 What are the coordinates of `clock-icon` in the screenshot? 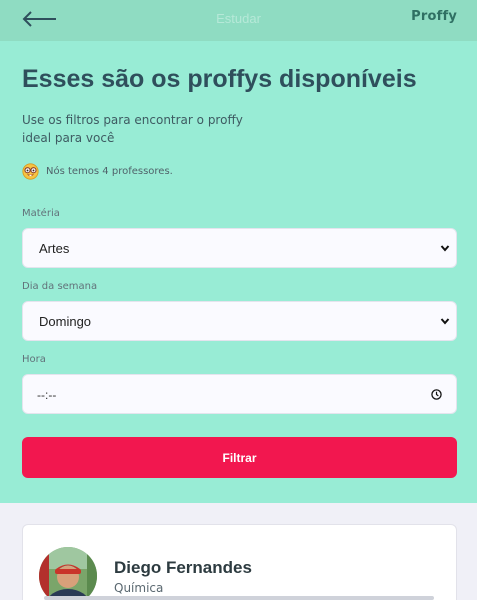 It's located at (436, 394).